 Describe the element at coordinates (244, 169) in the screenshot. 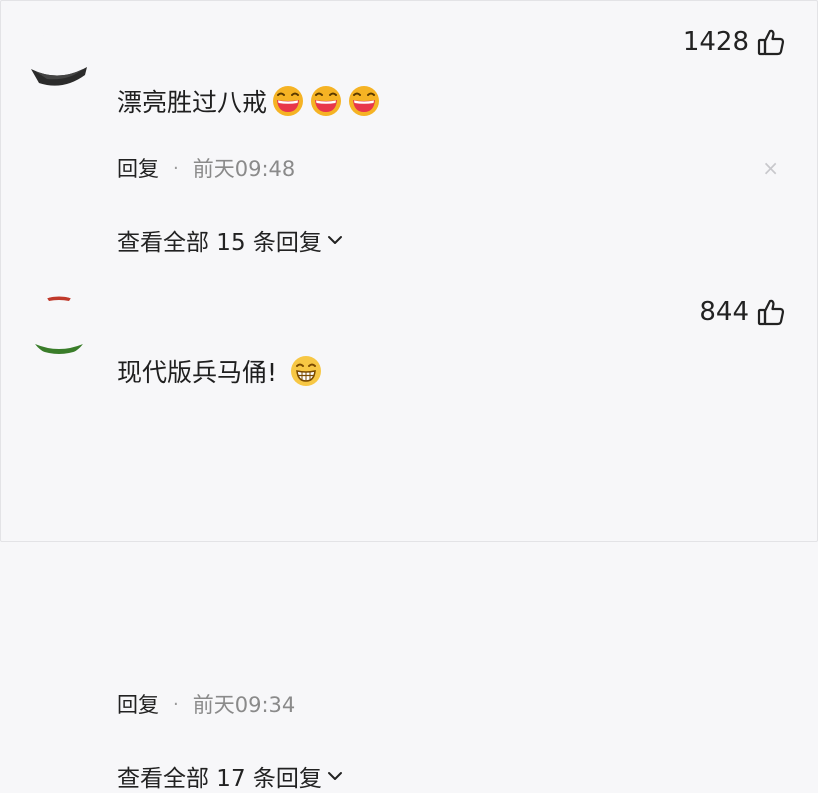

I see `comment-time: 前天09:48` at that location.